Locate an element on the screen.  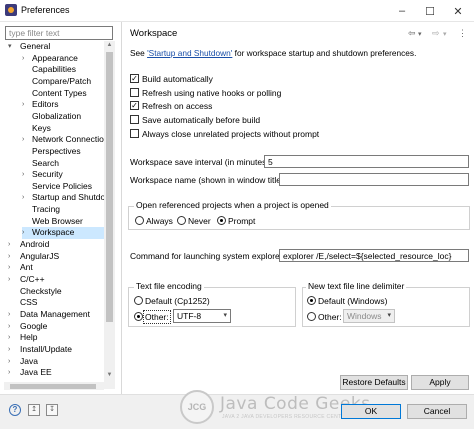
close-unrelated-projects-checkbox is located at coordinates (134, 133).